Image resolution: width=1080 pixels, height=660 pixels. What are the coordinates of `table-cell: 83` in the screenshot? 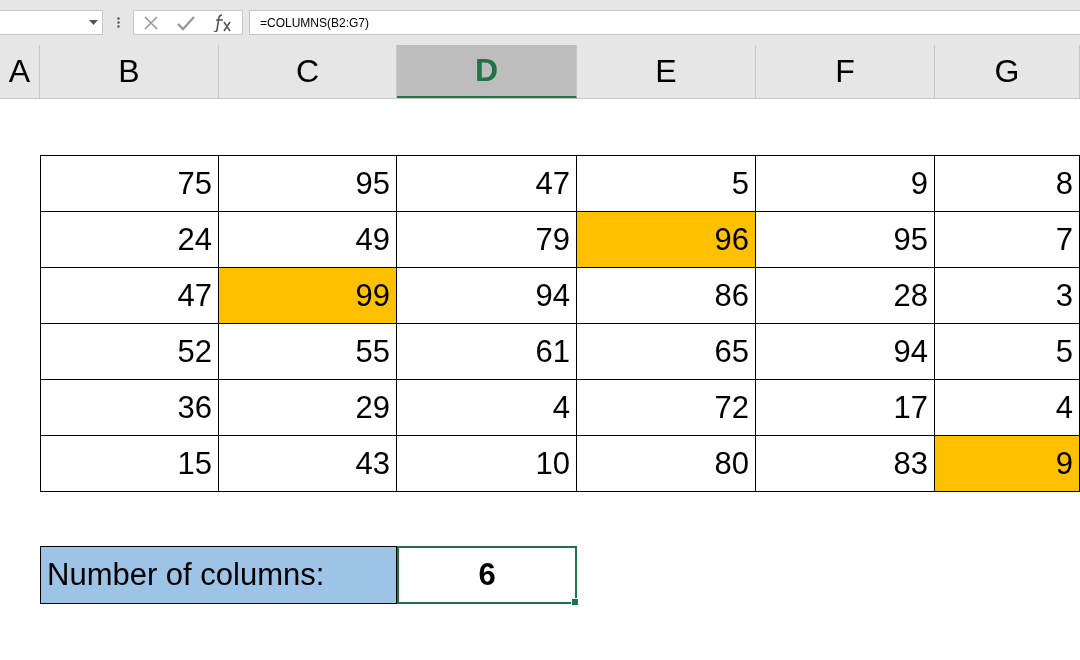 It's located at (845, 464).